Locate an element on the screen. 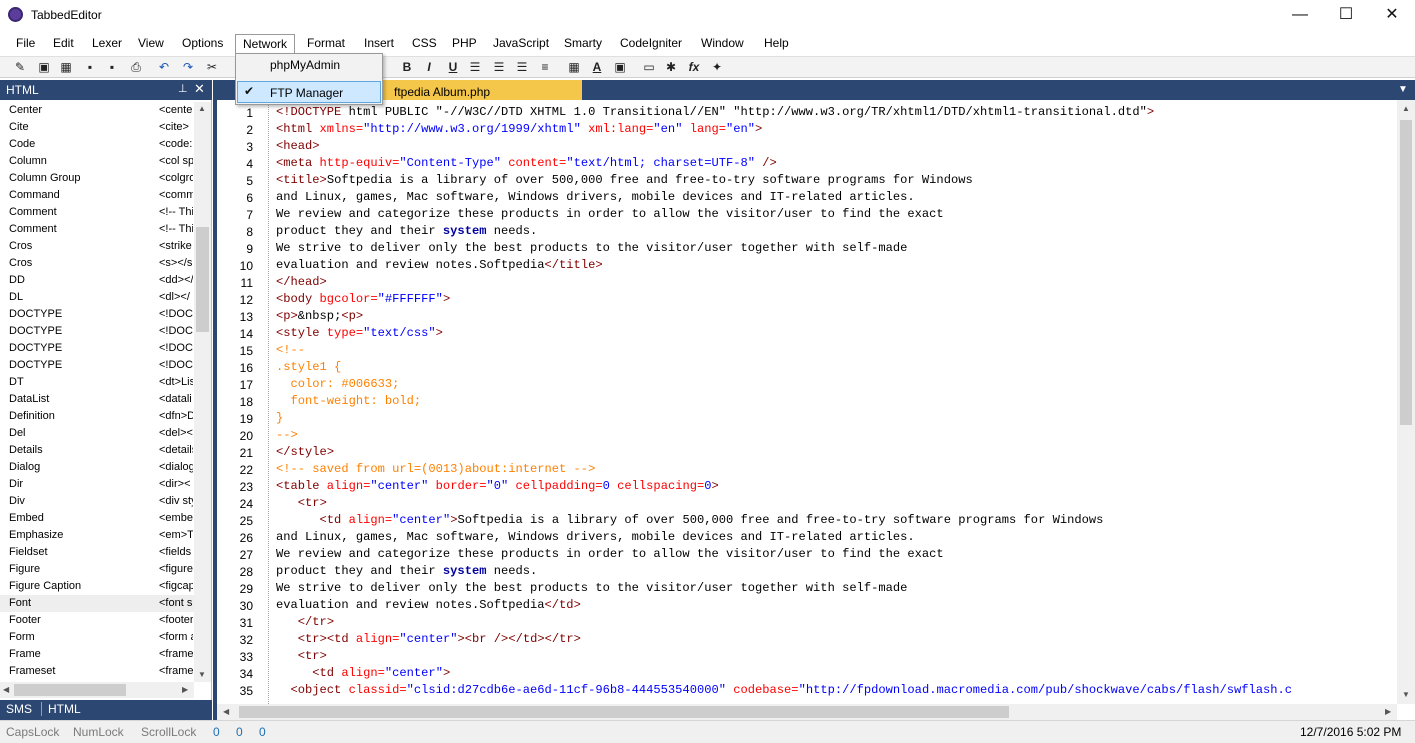 The image size is (1415, 743). menu-network: Network is located at coordinates (265, 44).